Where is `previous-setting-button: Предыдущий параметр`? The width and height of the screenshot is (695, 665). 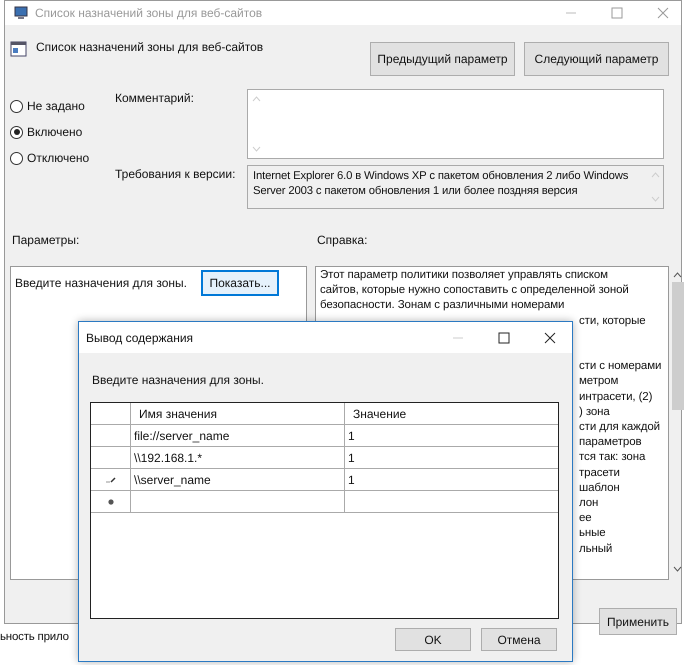 previous-setting-button: Предыдущий параметр is located at coordinates (442, 59).